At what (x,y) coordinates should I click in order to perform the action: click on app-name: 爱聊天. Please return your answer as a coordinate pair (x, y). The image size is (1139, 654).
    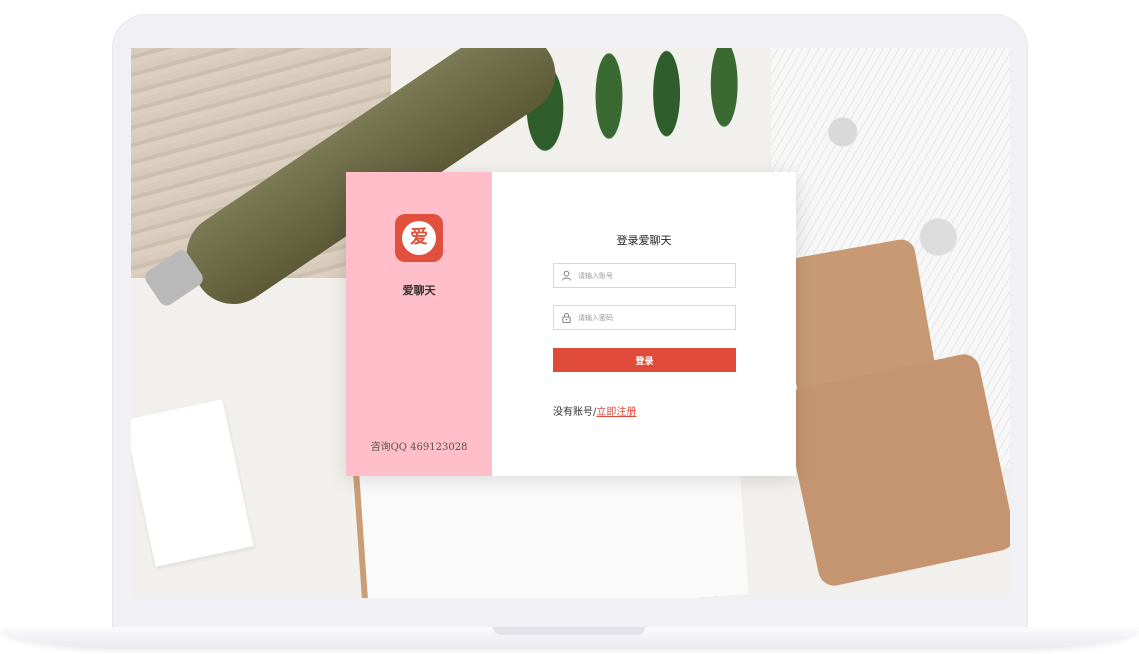
    Looking at the image, I should click on (419, 290).